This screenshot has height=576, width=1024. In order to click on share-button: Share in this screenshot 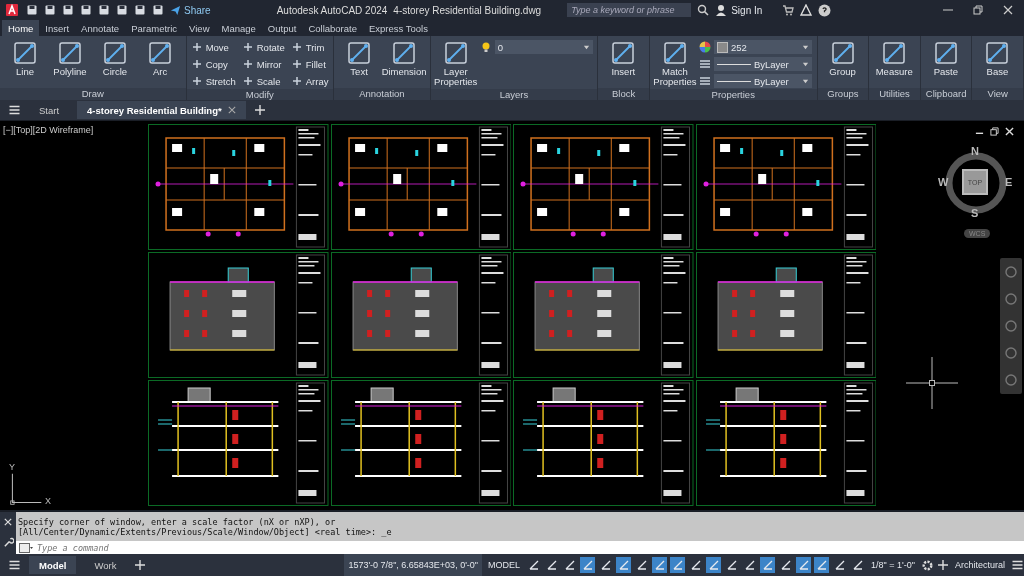, I will do `click(190, 10)`.